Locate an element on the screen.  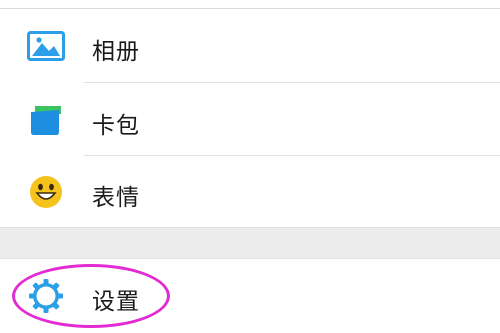
menu-item-label: 表情 is located at coordinates (116, 198).